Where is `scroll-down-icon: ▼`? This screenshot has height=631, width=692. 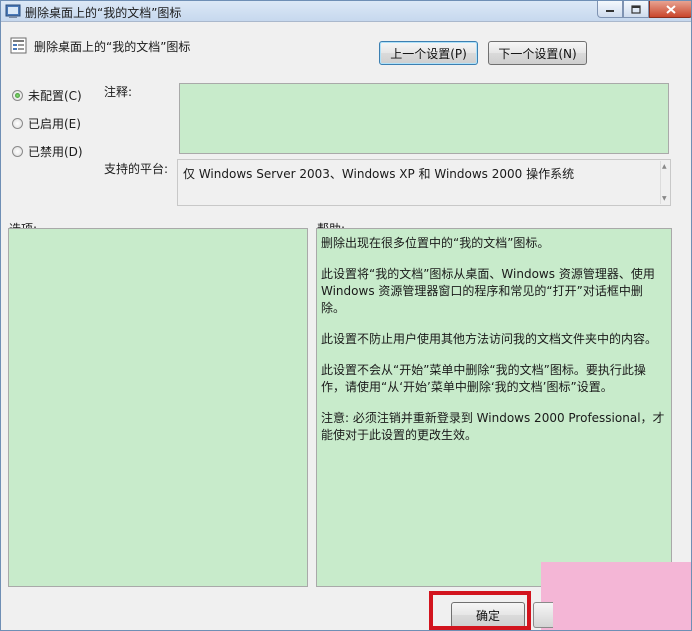 scroll-down-icon: ▼ is located at coordinates (664, 198).